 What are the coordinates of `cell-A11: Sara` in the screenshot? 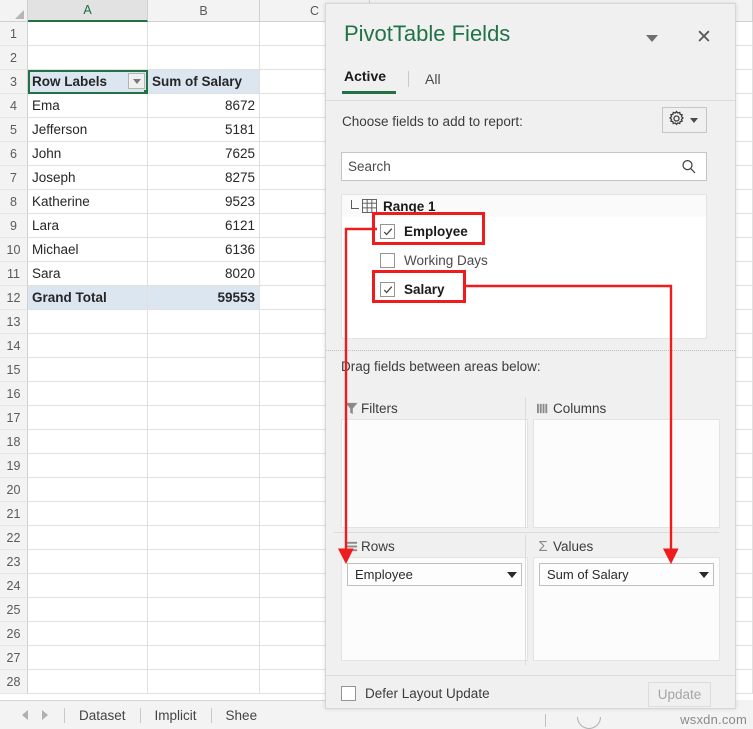 It's located at (88, 274).